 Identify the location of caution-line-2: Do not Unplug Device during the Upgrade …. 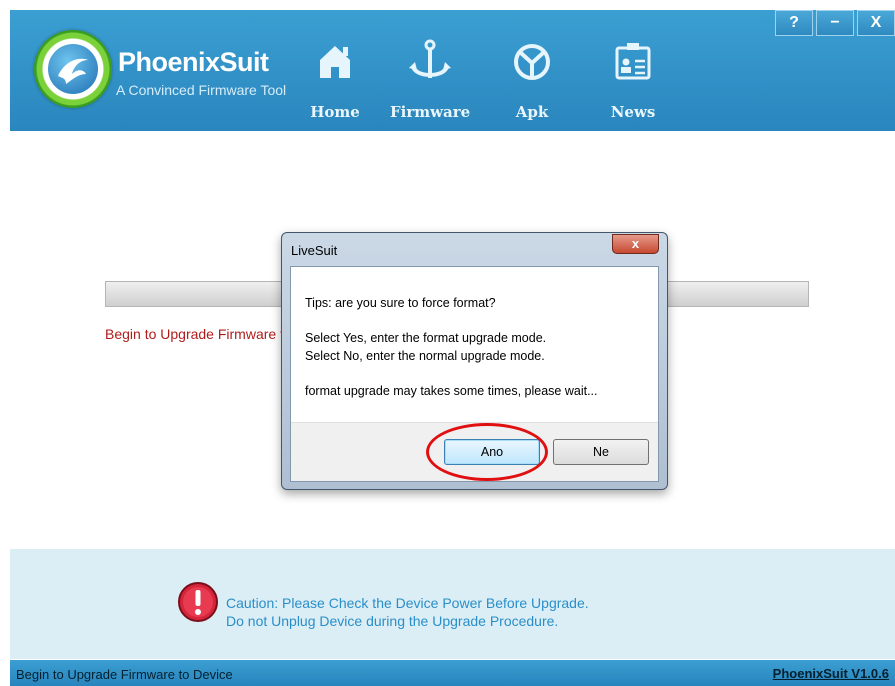
(392, 621).